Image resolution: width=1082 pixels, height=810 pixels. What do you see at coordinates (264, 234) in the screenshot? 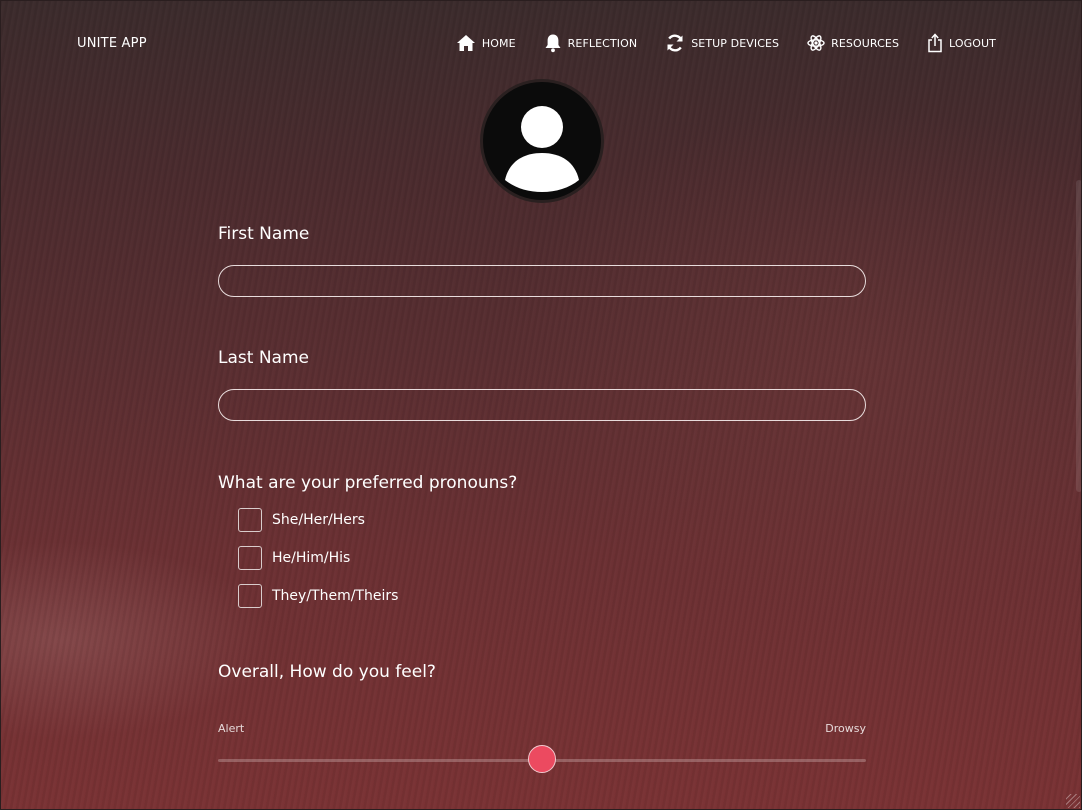
I see `first-name-label: First Name` at bounding box center [264, 234].